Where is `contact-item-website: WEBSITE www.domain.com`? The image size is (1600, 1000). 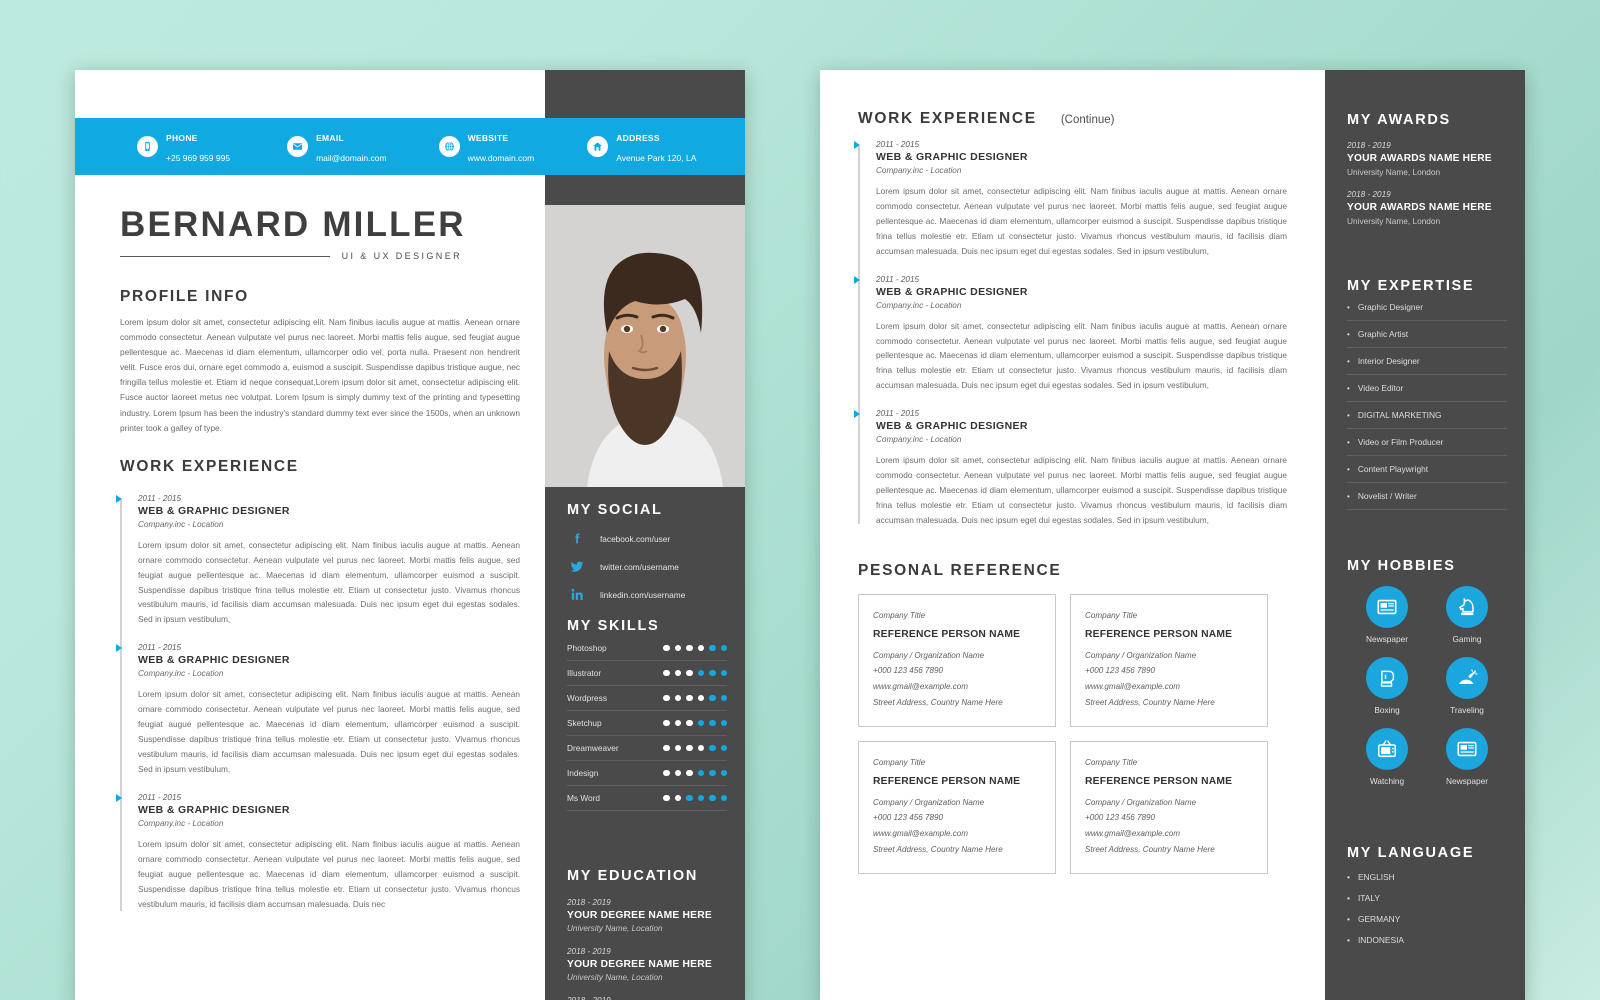
contact-item-website: WEBSITE www.domain.com is located at coordinates (486, 146).